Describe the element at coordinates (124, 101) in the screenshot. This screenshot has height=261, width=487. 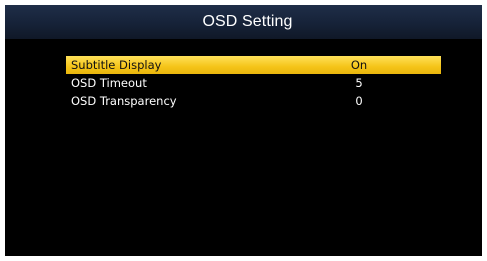
I see `menu-item-label: OSD Transparency` at that location.